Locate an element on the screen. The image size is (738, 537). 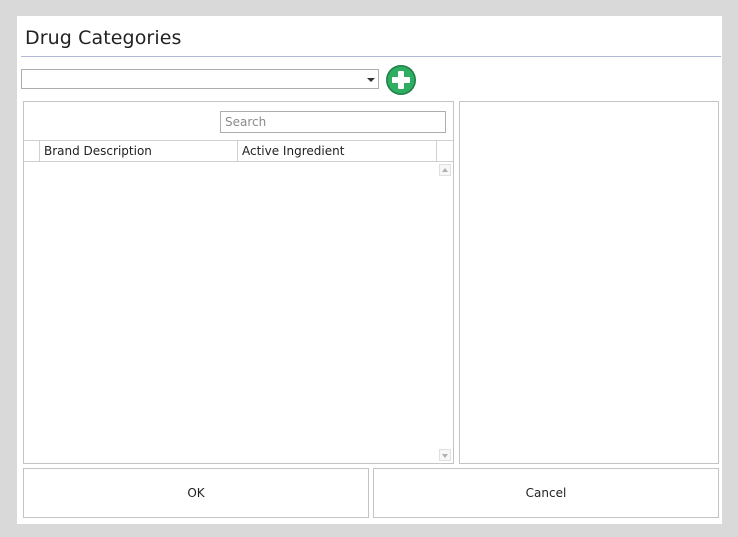
arrow-down-icon is located at coordinates (445, 456).